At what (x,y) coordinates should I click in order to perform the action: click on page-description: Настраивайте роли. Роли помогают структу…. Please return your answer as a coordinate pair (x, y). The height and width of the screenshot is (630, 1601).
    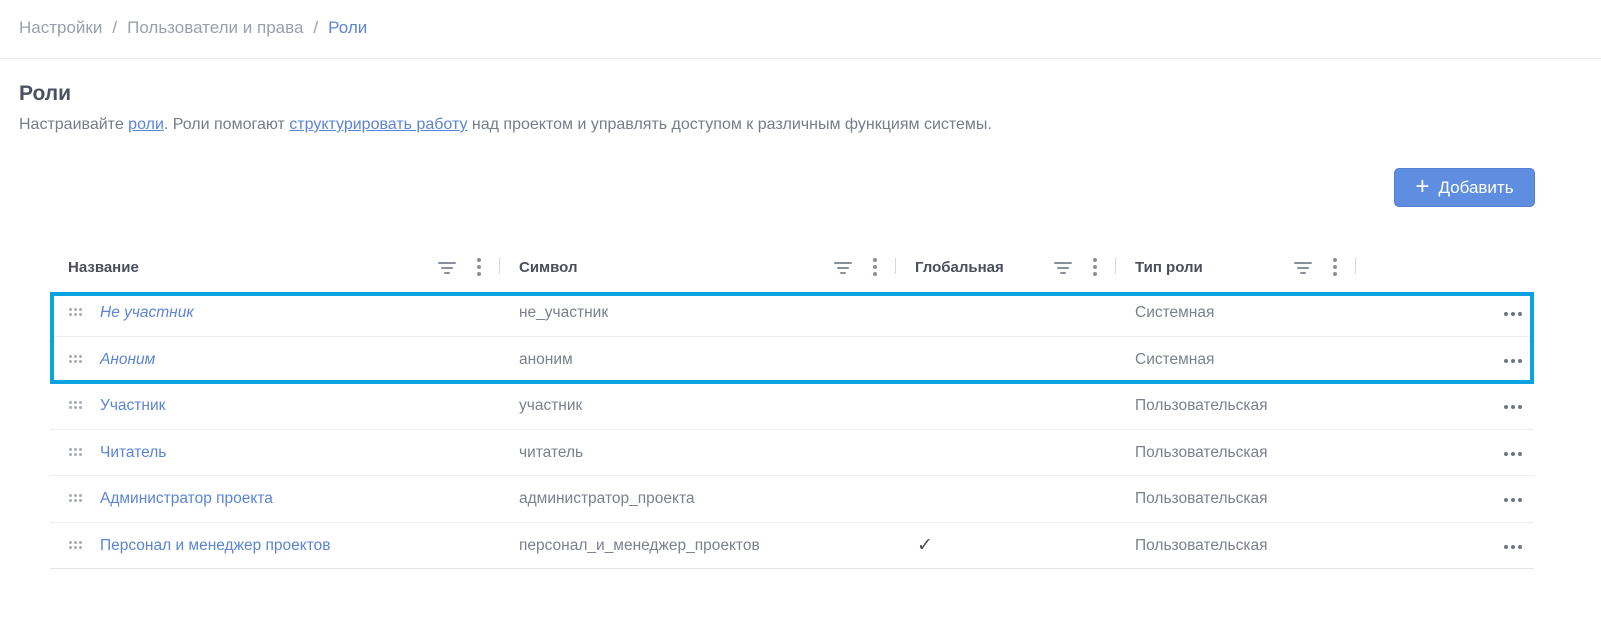
    Looking at the image, I should click on (505, 125).